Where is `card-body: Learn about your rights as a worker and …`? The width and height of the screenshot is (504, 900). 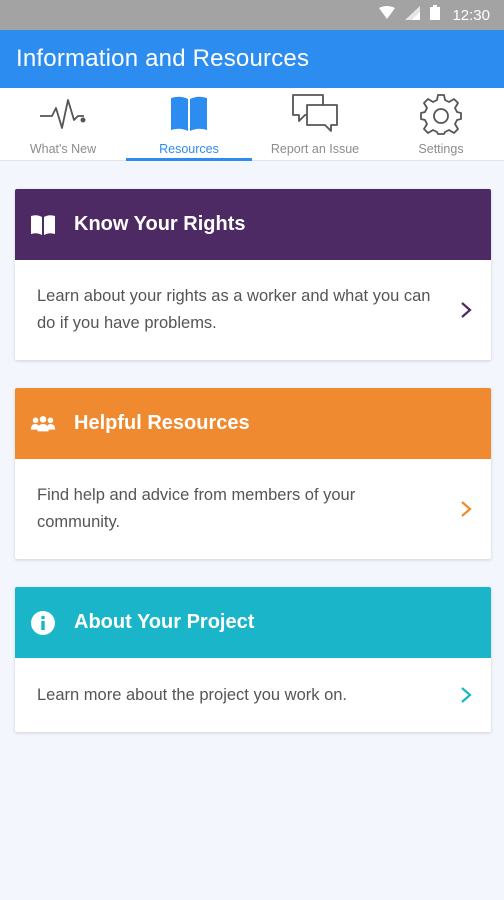
card-body: Learn about your rights as a worker and … is located at coordinates (253, 310).